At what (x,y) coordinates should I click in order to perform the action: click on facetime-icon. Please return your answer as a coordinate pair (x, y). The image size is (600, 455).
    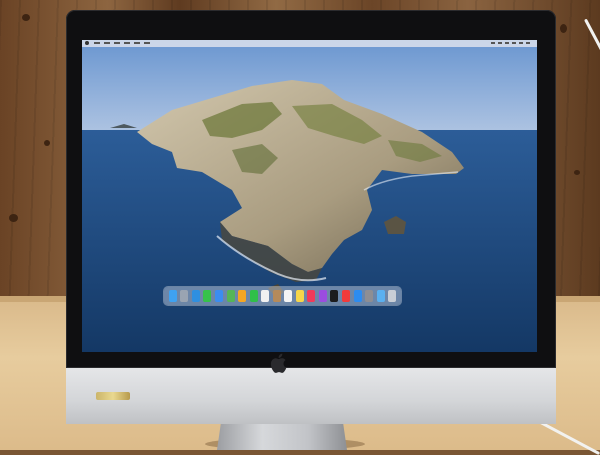
    Looking at the image, I should click on (253, 296).